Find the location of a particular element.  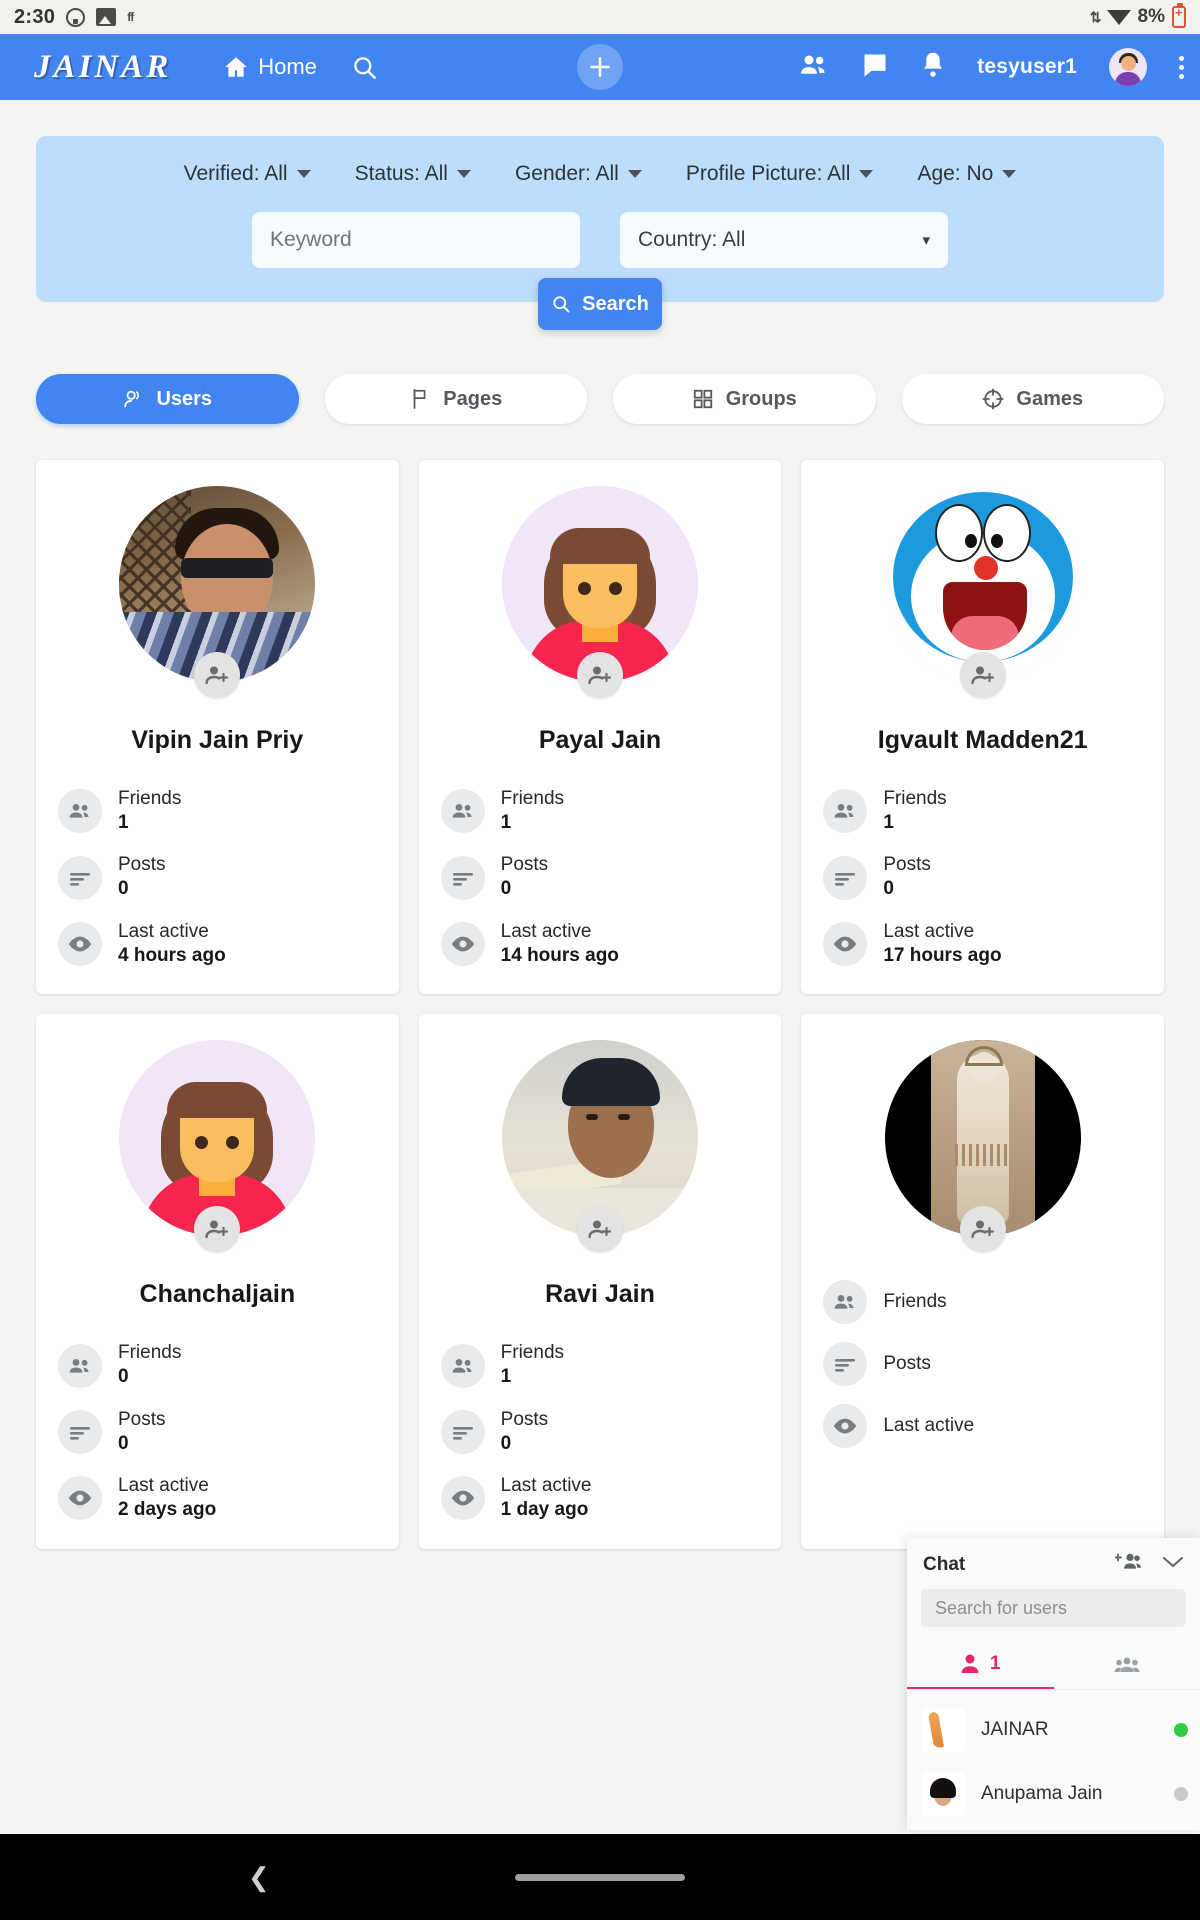

status-bar-left: 2:30 ff is located at coordinates (74, 17).